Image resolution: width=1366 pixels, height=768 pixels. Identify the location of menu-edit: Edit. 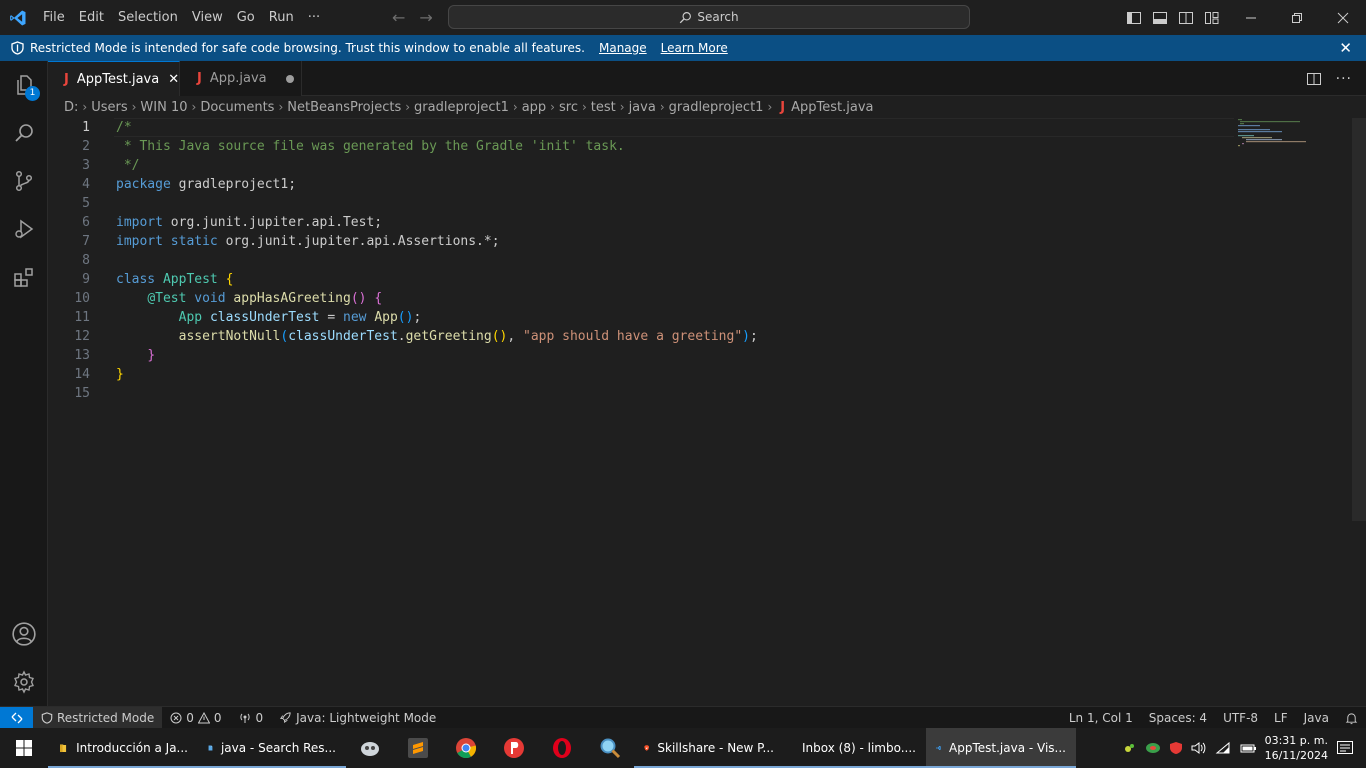
(91, 17).